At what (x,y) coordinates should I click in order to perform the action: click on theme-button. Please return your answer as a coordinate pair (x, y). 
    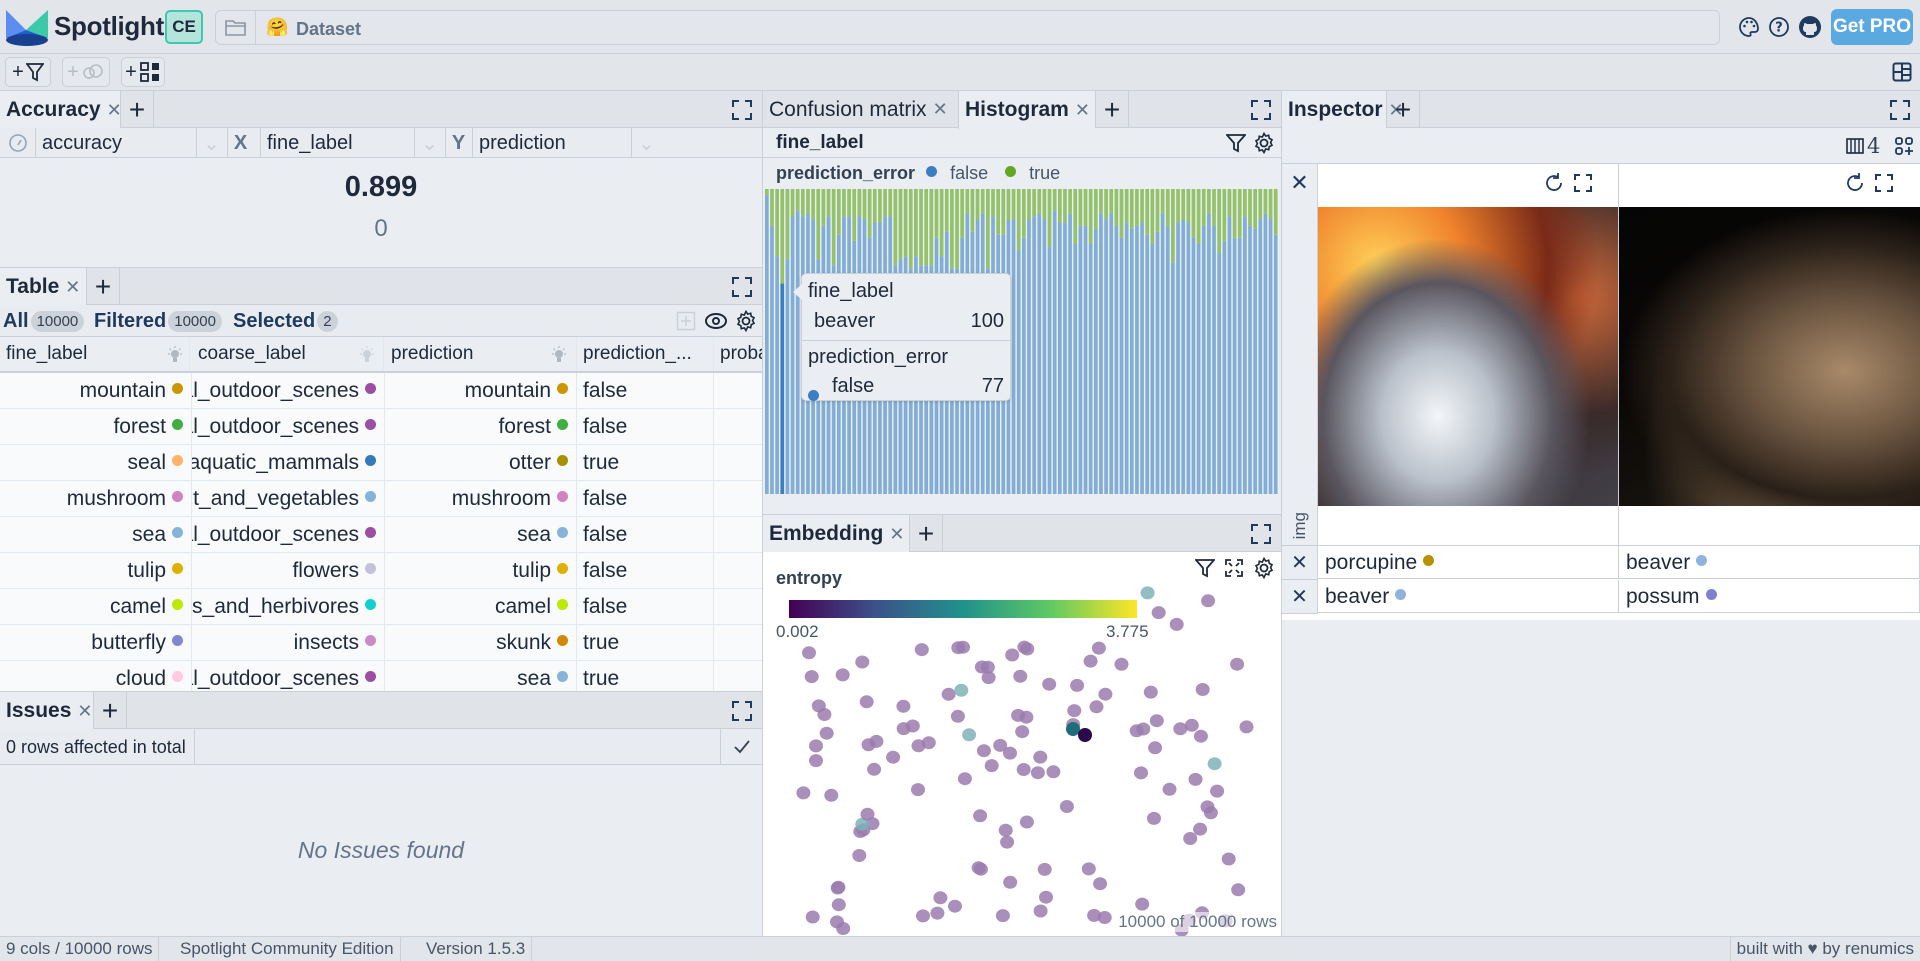
    Looking at the image, I should click on (1749, 27).